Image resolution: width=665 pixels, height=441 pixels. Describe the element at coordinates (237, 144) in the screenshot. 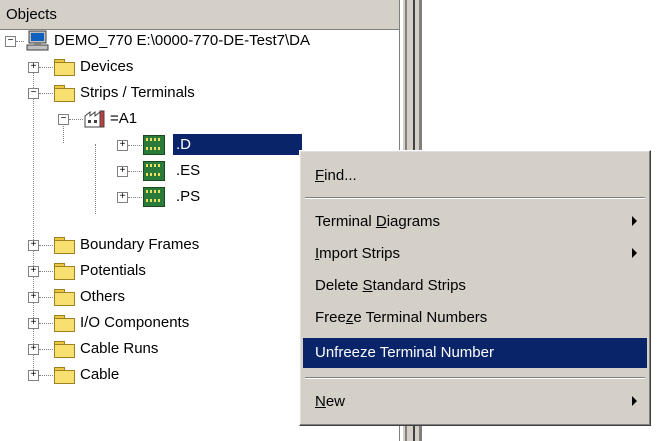

I see `tree-item-label: .D` at that location.